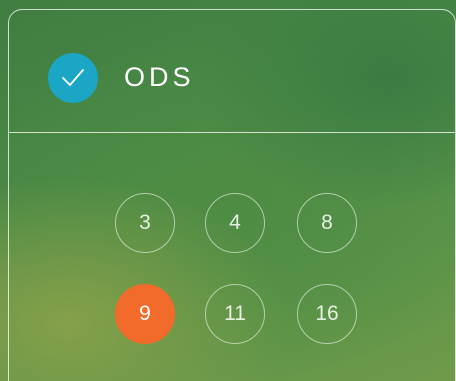 This screenshot has width=456, height=381. Describe the element at coordinates (235, 314) in the screenshot. I see `goal-option-11: 11` at that location.